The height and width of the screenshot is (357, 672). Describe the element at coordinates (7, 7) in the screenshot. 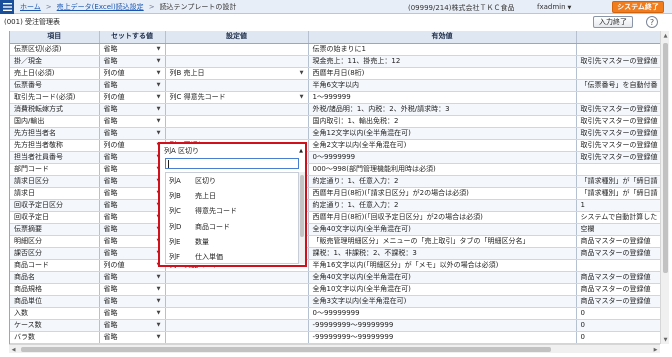

I see `menu-icon` at that location.